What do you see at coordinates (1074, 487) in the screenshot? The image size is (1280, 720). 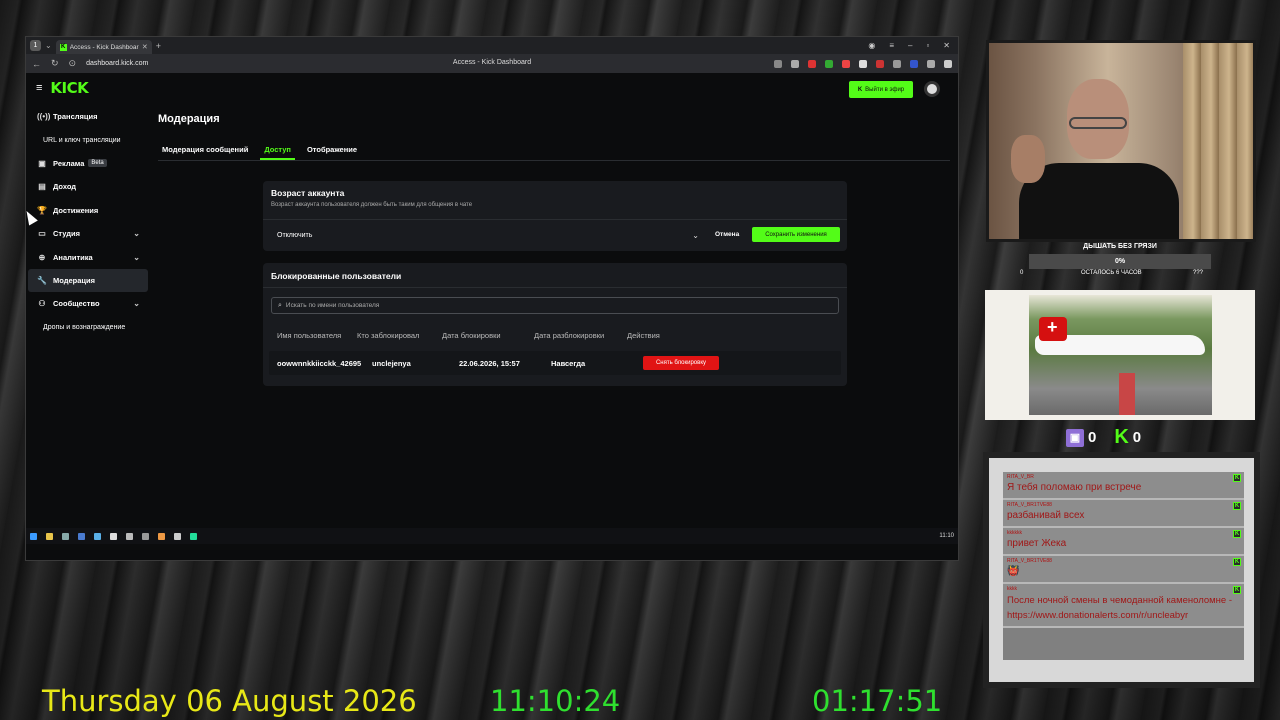 I see `chat-text: Я тебя поломаю при встрече` at bounding box center [1074, 487].